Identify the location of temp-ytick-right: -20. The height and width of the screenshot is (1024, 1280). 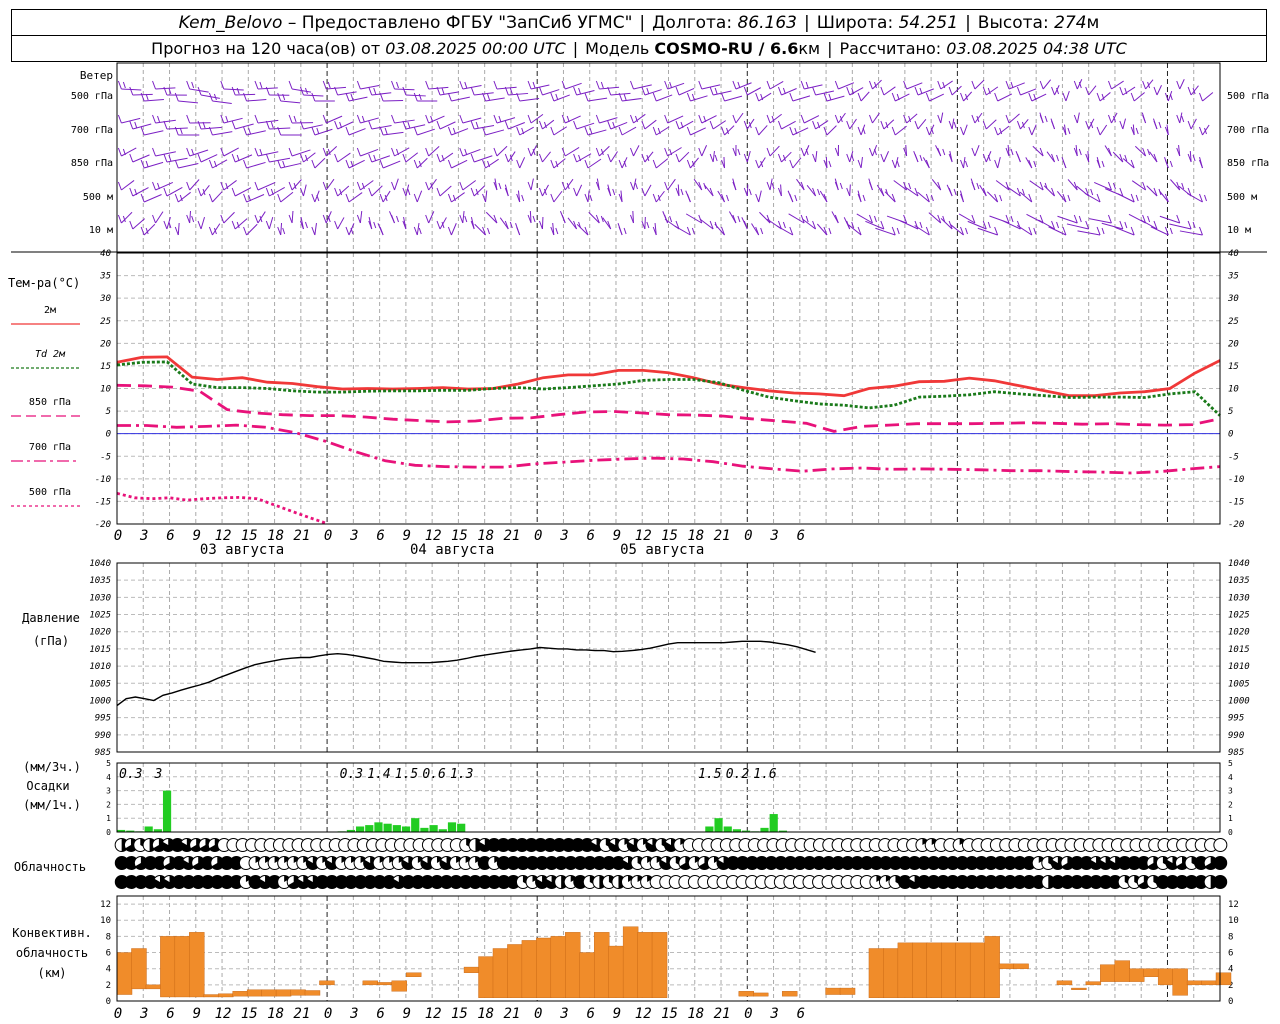
(1236, 525).